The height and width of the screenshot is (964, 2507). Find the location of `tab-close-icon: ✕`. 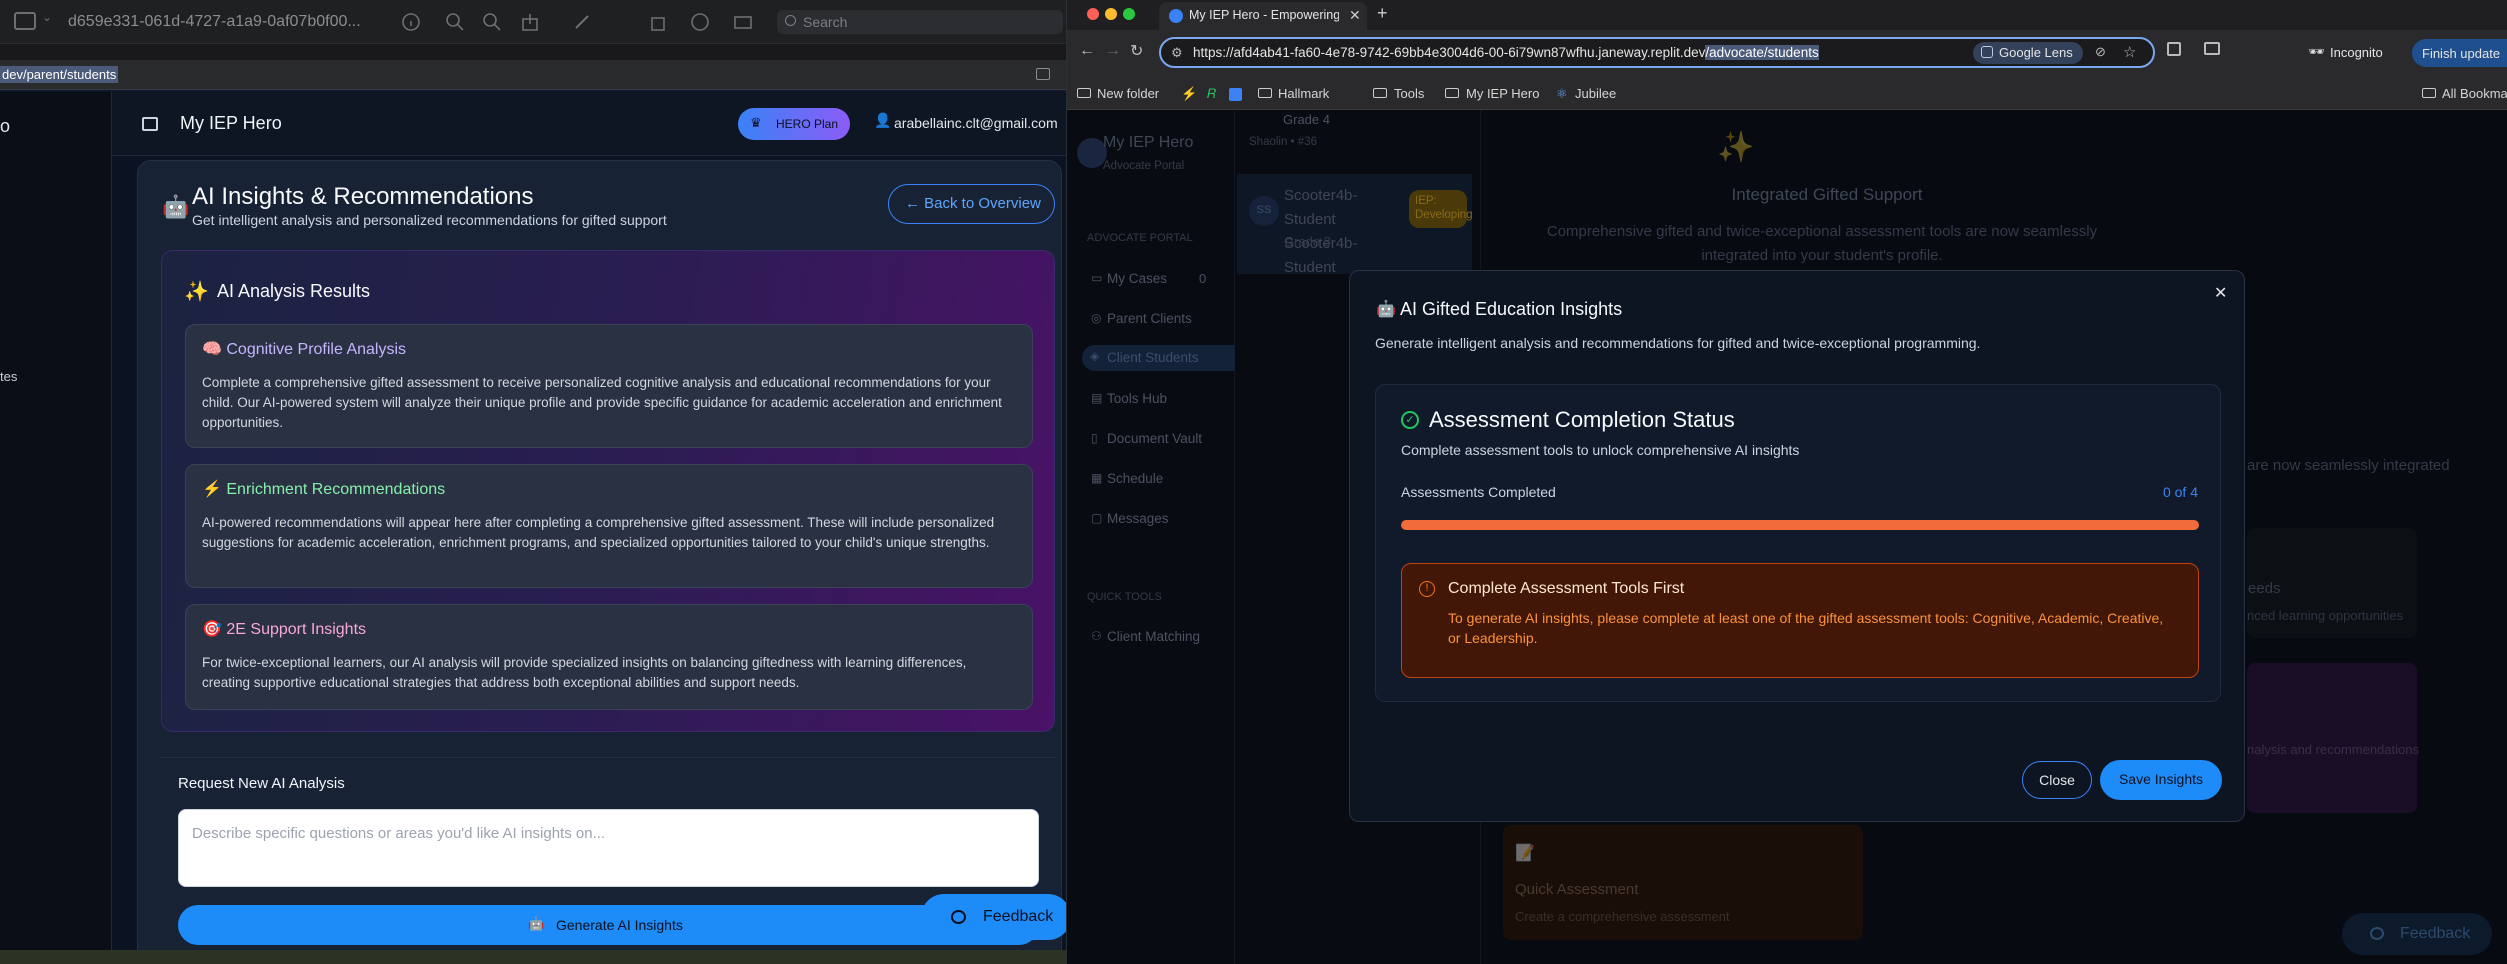

tab-close-icon: ✕ is located at coordinates (1355, 15).